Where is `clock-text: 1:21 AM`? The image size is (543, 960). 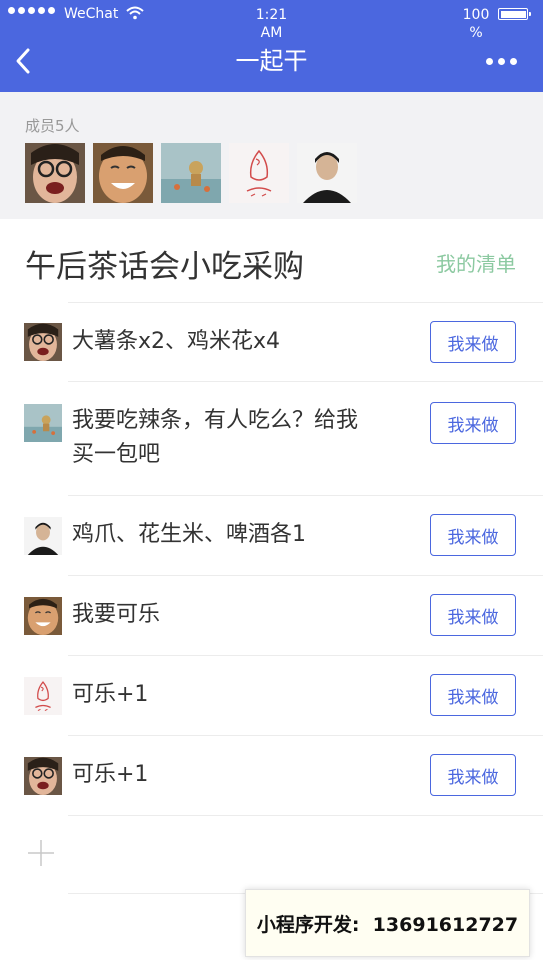
clock-text: 1:21 AM is located at coordinates (271, 24).